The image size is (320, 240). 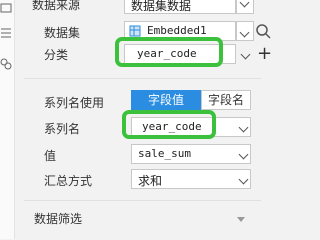 What do you see at coordinates (135, 31) in the screenshot?
I see `database-icon` at bounding box center [135, 31].